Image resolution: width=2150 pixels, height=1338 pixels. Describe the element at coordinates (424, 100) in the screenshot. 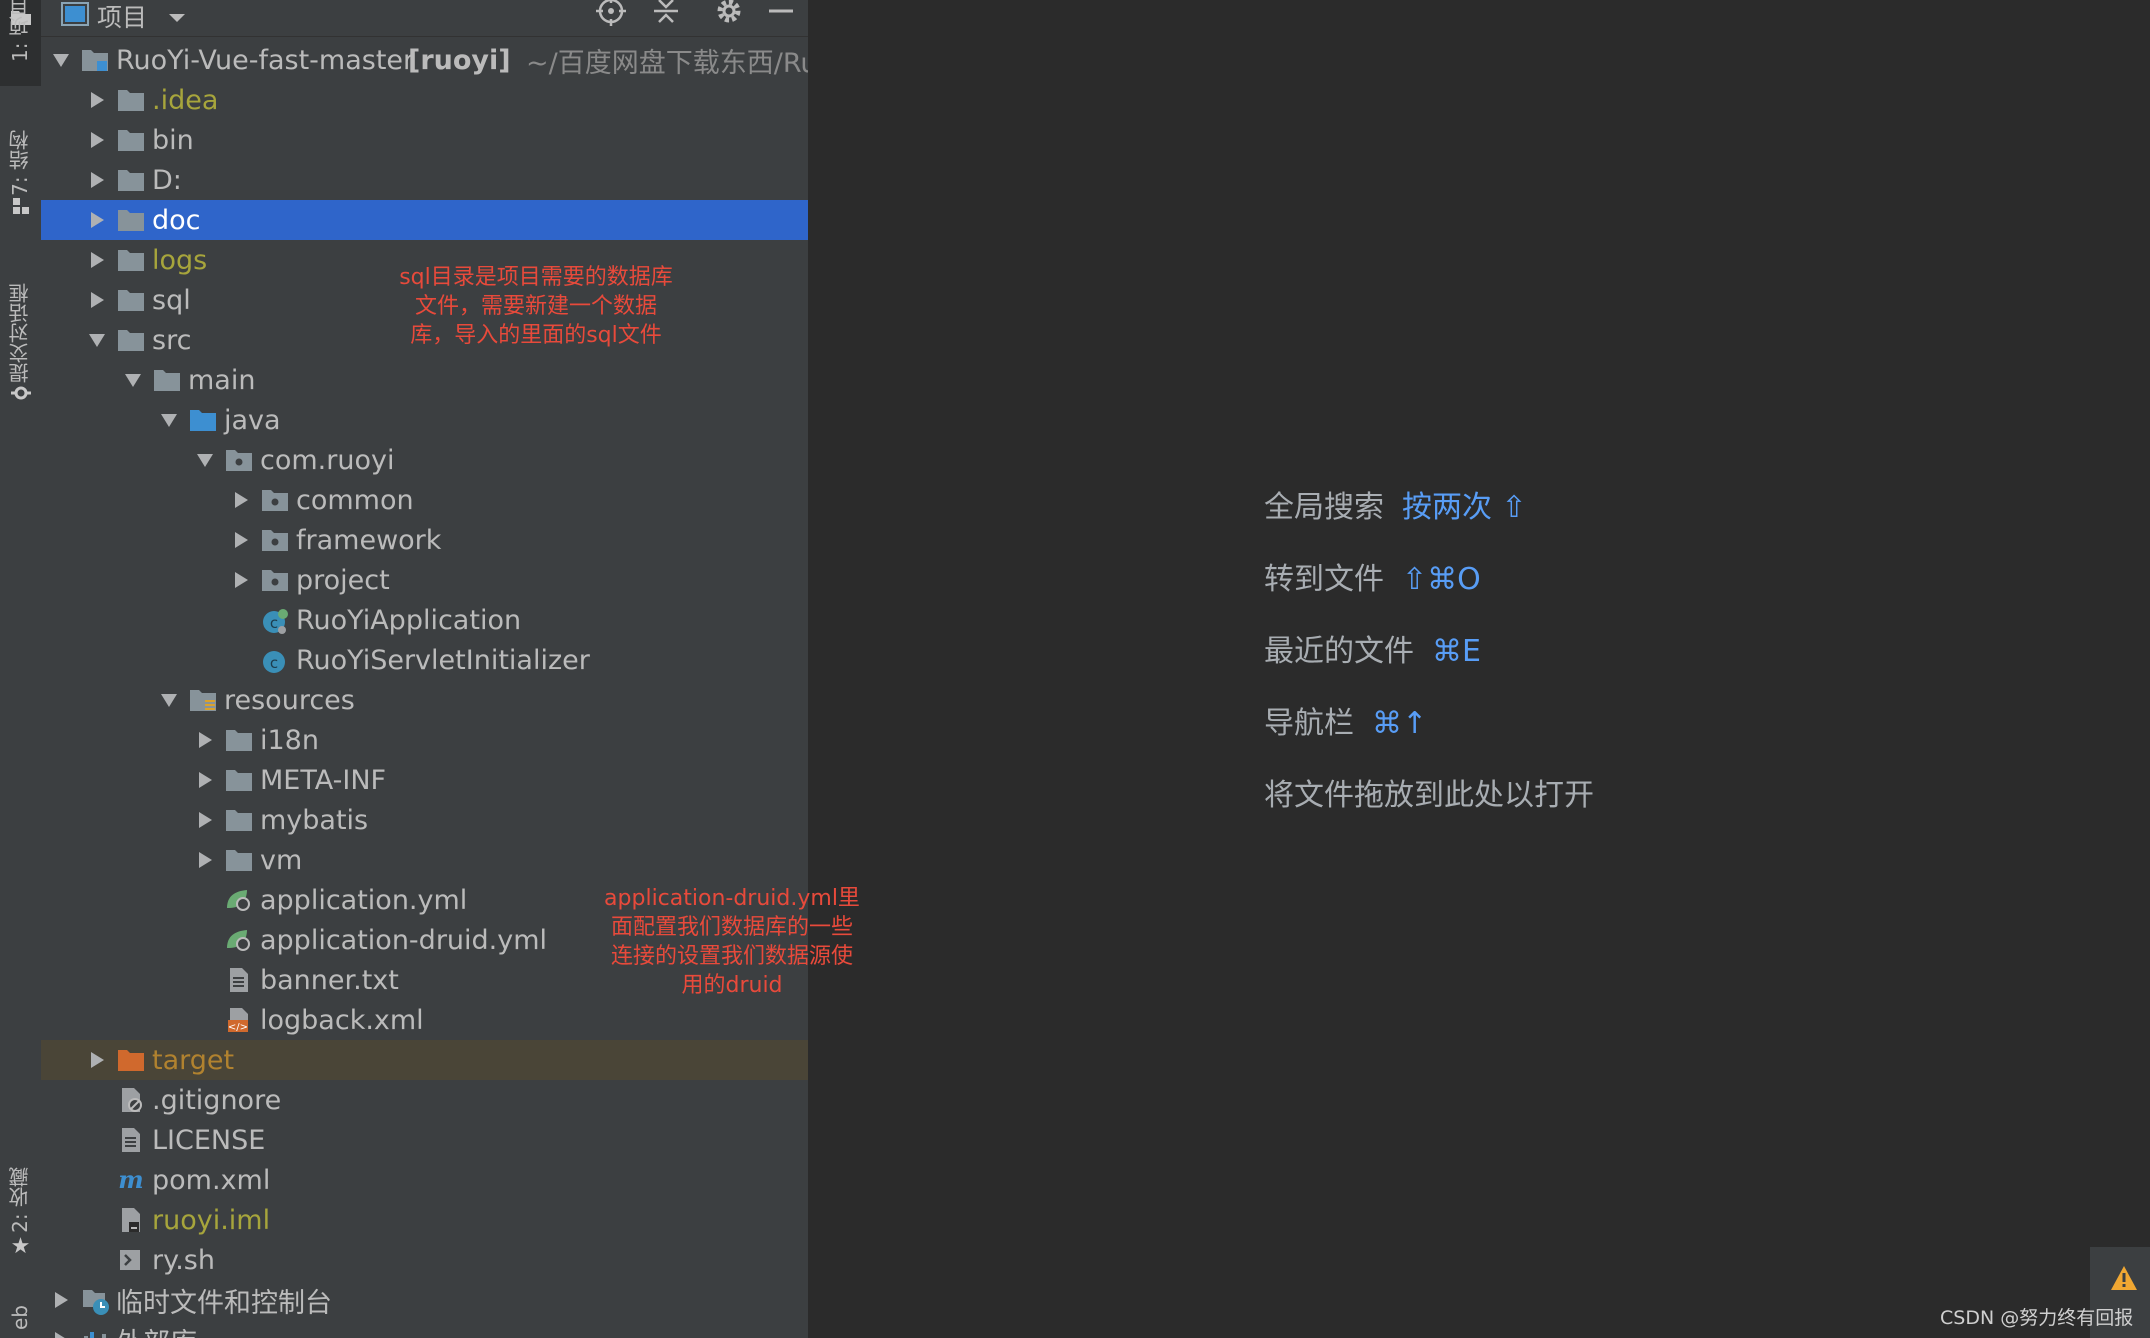

I see `tree-item: .idea` at that location.